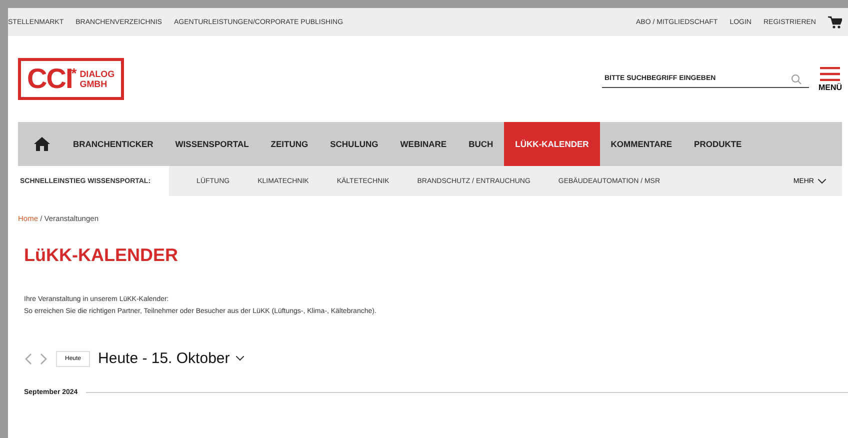 This screenshot has width=848, height=438. What do you see at coordinates (354, 144) in the screenshot?
I see `nav-tab: SCHULUNG` at bounding box center [354, 144].